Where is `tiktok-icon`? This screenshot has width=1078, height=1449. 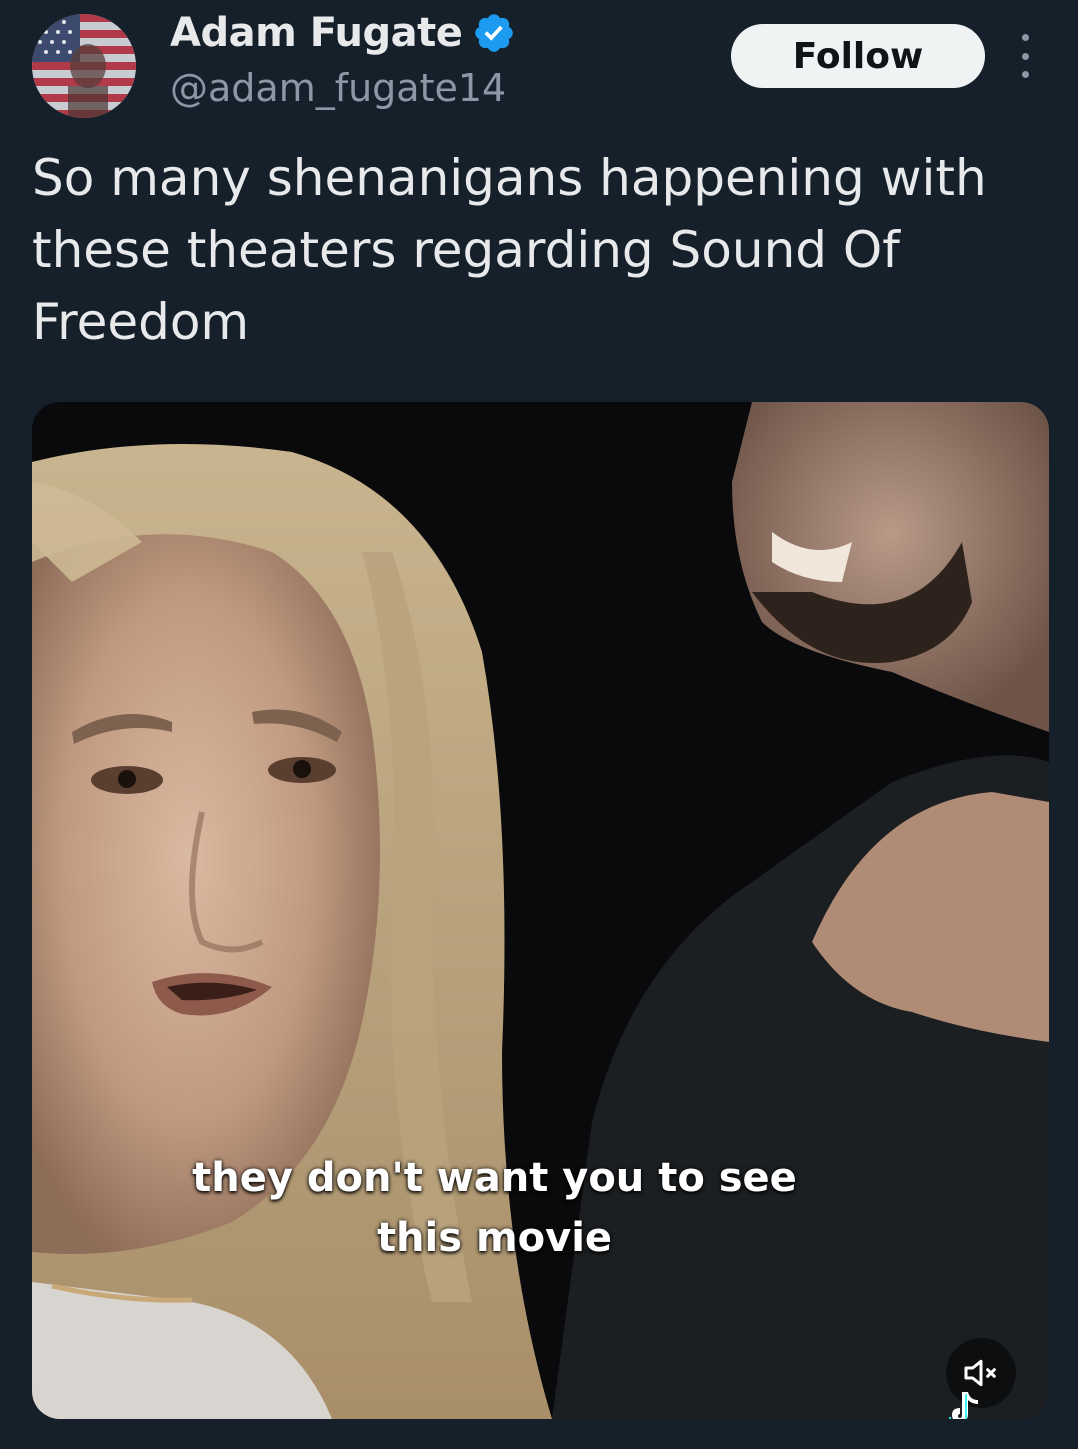 tiktok-icon is located at coordinates (965, 1403).